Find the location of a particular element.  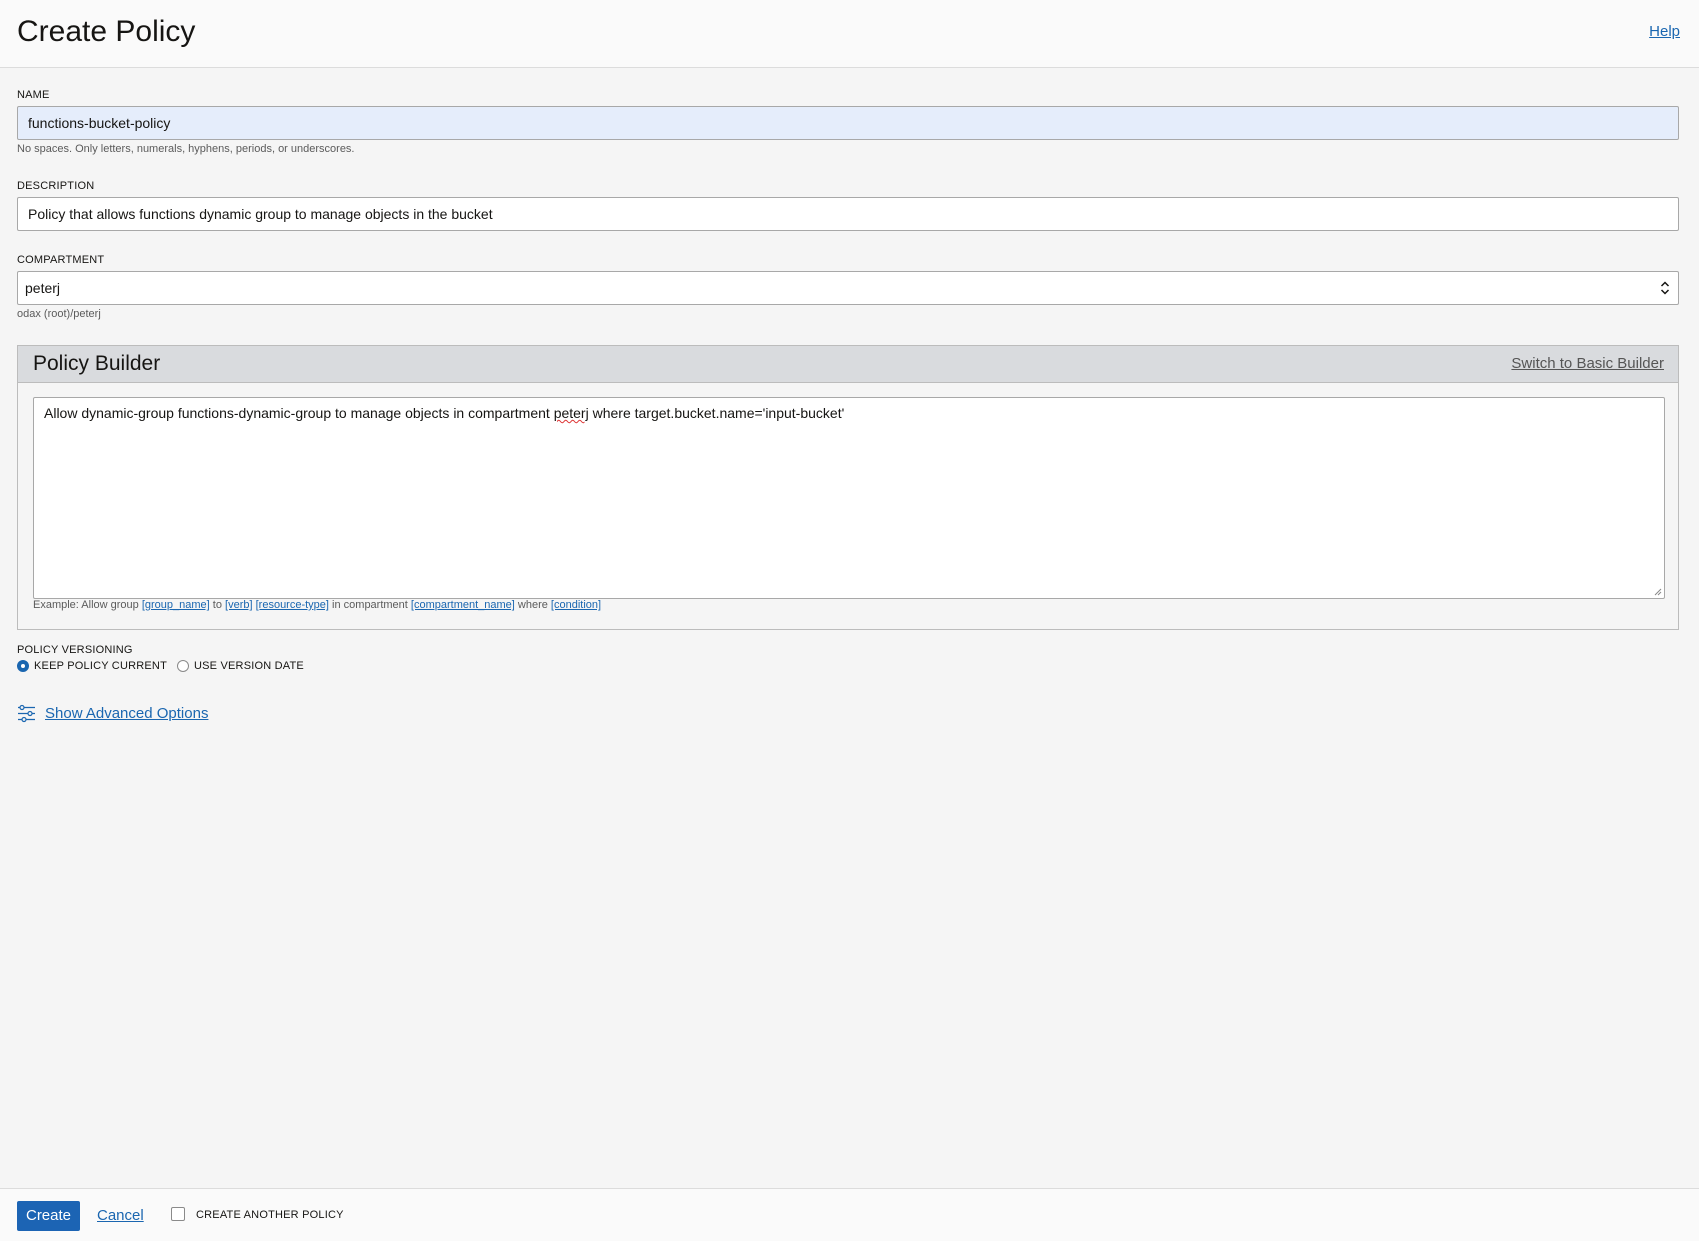

description-label: DESCRIPTION is located at coordinates (56, 186).